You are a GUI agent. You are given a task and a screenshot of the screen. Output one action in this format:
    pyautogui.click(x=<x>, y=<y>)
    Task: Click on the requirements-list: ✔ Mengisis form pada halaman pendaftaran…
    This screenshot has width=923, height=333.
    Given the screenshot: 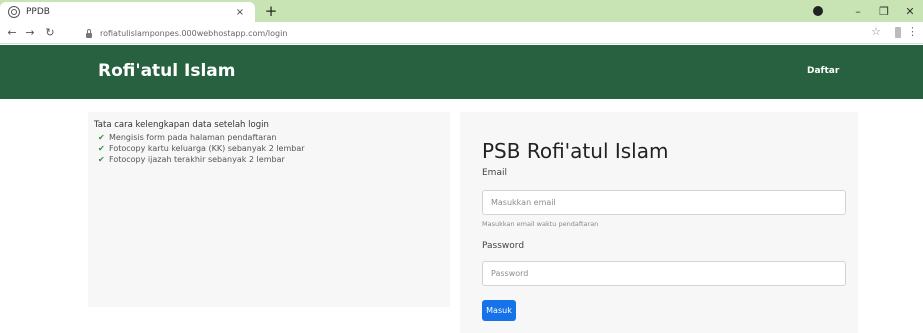 What is the action you would take?
    pyautogui.click(x=201, y=148)
    